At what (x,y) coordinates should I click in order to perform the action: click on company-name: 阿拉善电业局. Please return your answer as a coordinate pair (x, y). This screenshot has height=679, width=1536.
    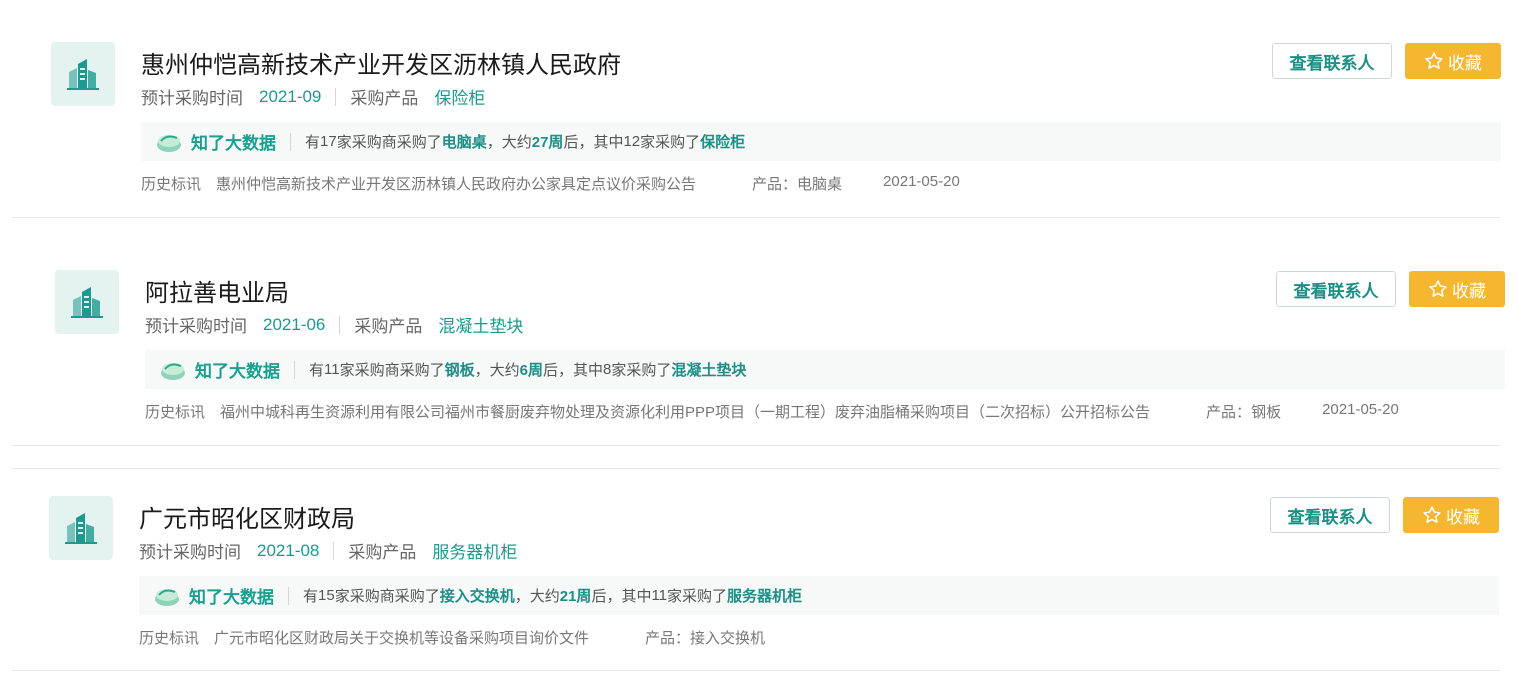
    Looking at the image, I should click on (217, 290).